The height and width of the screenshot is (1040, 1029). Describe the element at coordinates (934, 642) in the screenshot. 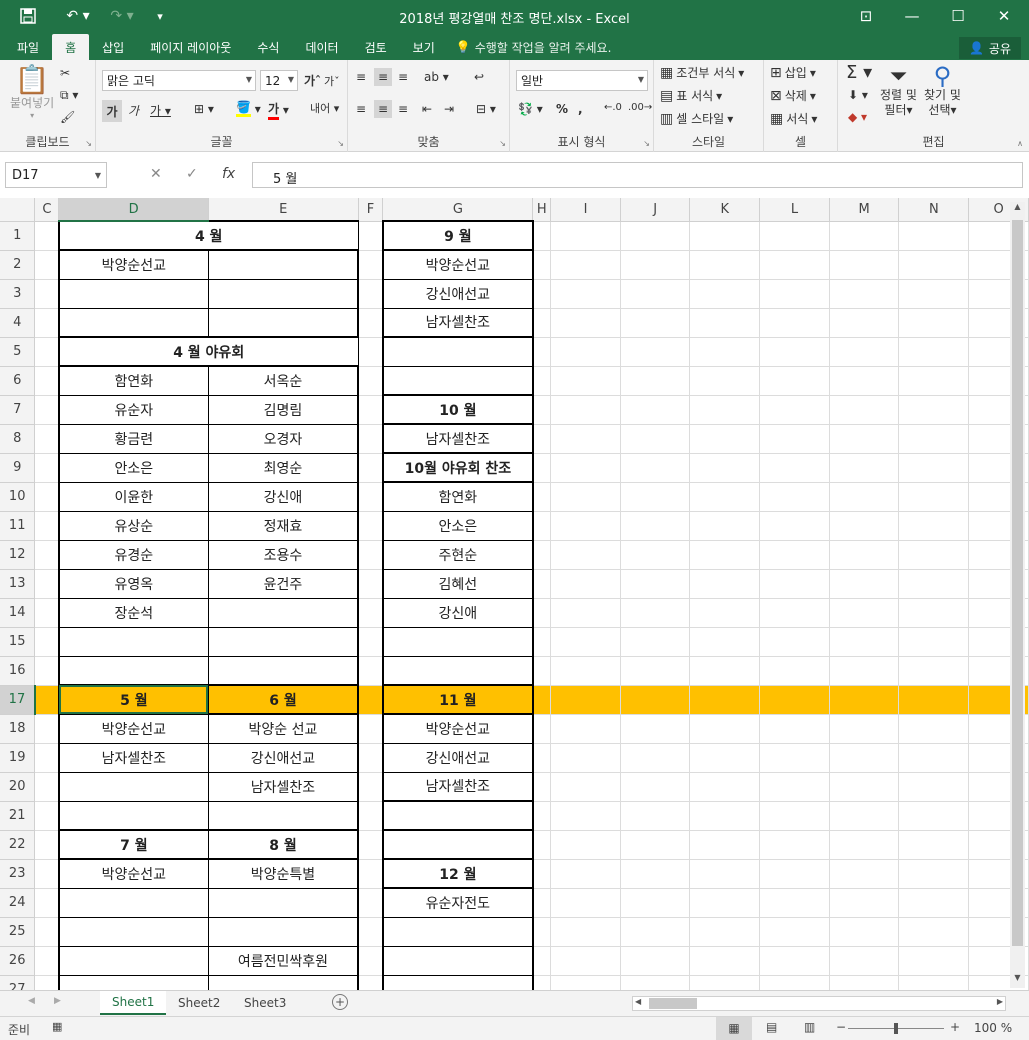

I see `cell-n15` at that location.